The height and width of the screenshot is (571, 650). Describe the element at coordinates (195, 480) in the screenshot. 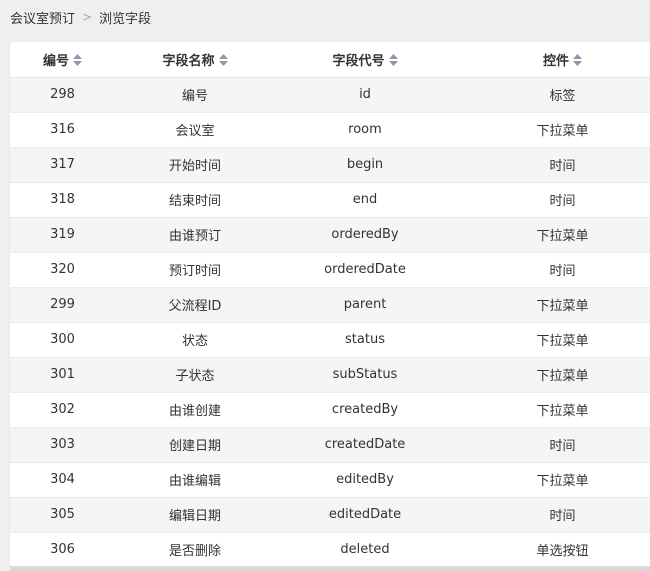

I see `cell-name: 由谁编辑` at that location.